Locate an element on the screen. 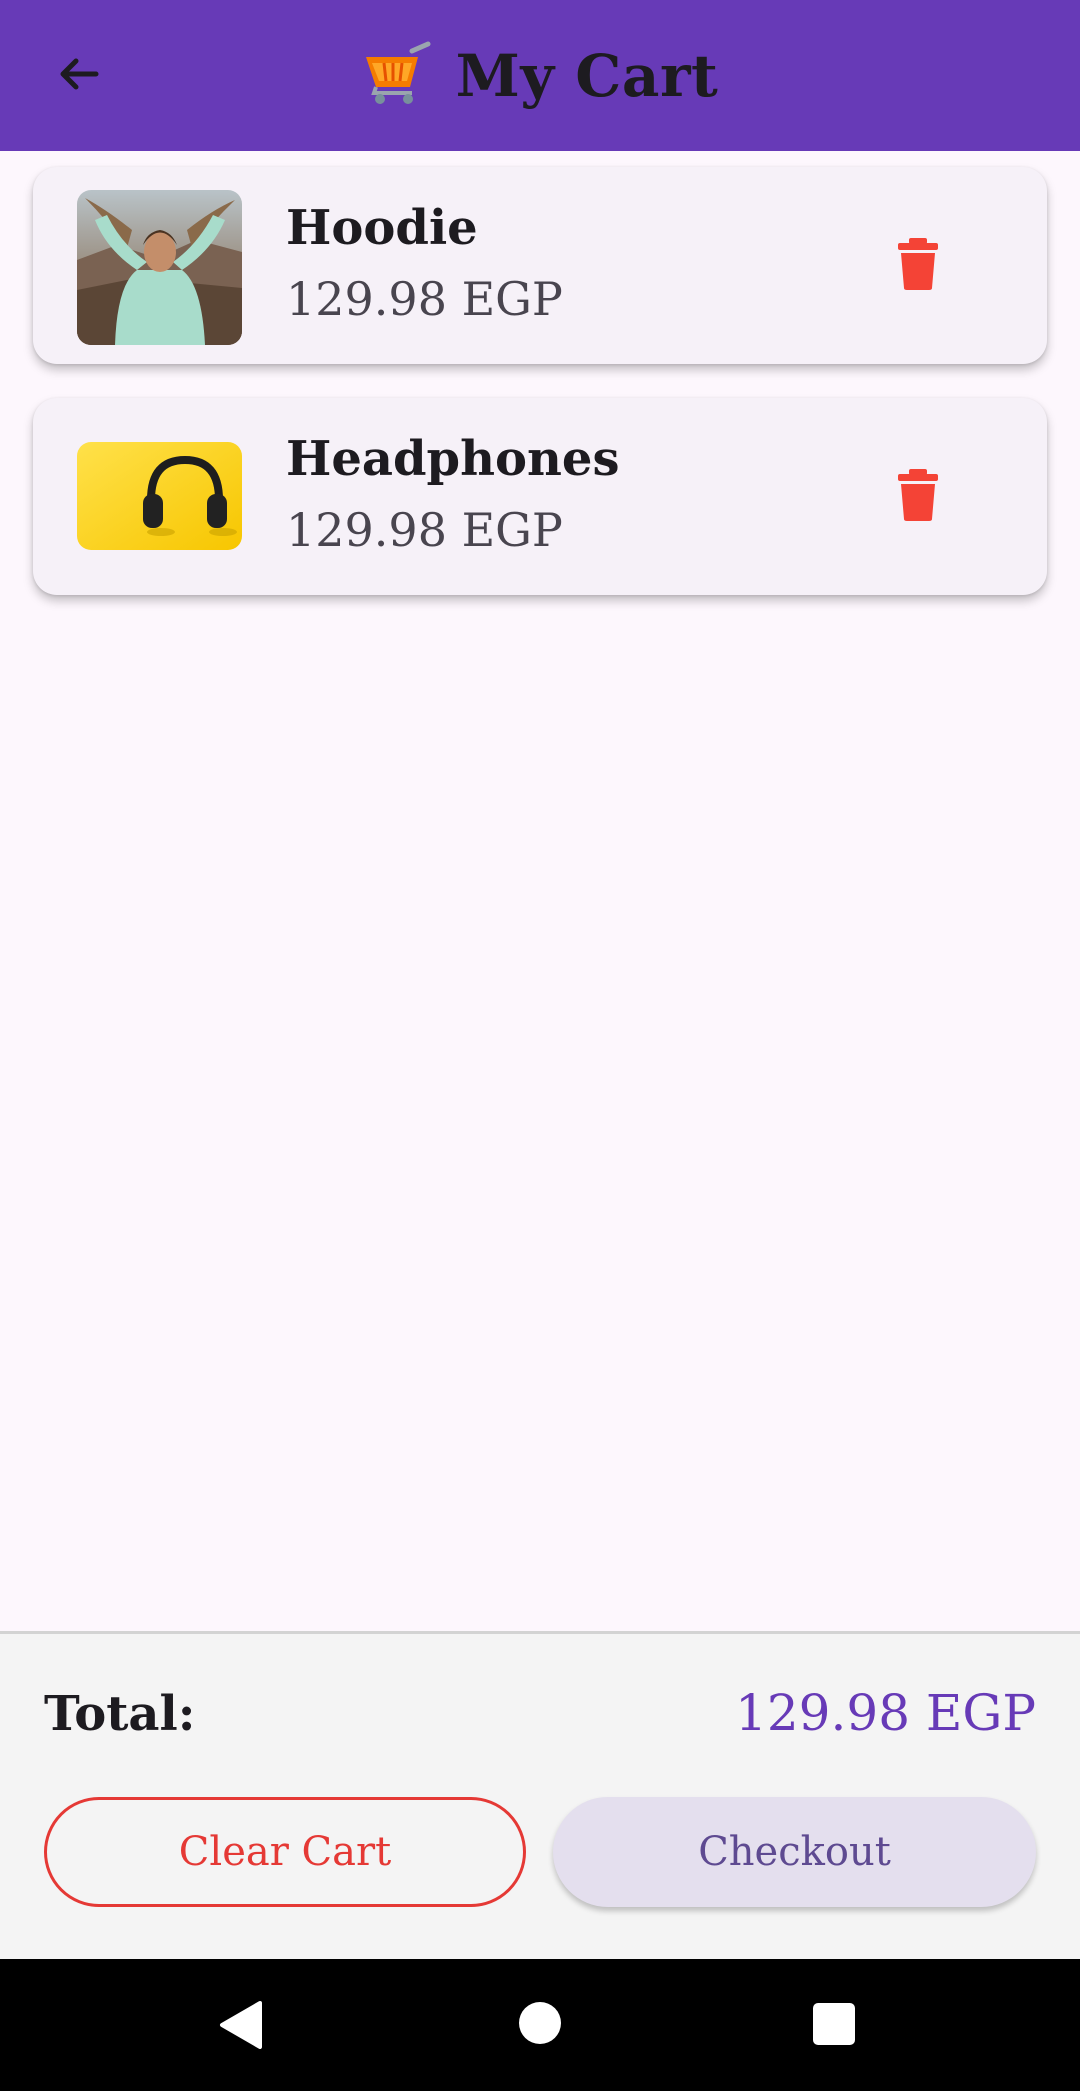  nav-home-icon is located at coordinates (540, 2023).